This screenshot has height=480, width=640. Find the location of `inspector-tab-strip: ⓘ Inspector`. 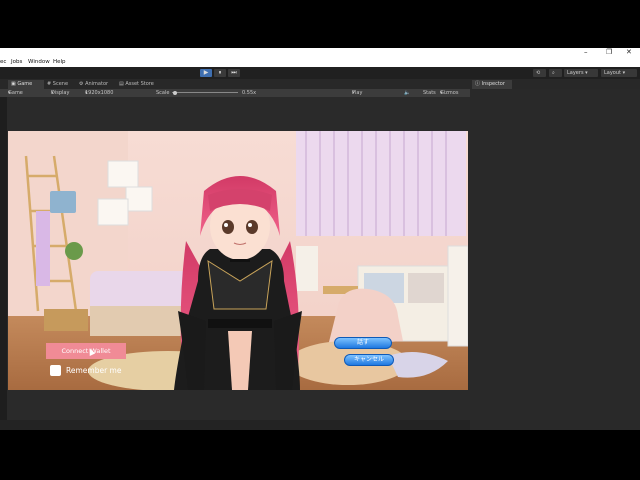

inspector-tab-strip: ⓘ Inspector is located at coordinates (555, 84).